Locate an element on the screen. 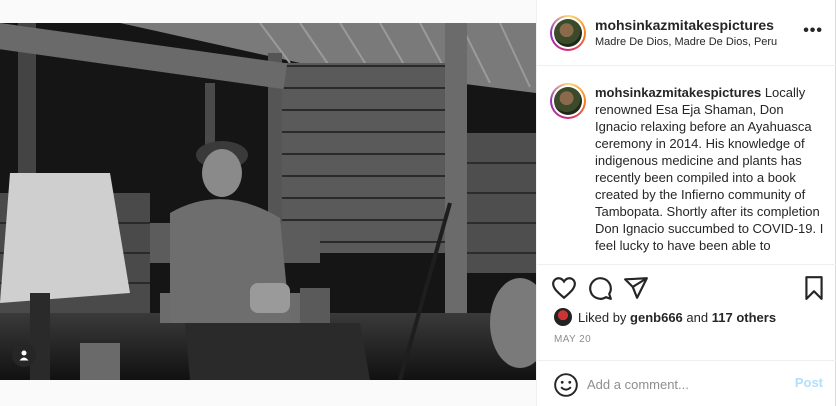 Image resolution: width=836 pixels, height=406 pixels. emoji-icon is located at coordinates (566, 385).